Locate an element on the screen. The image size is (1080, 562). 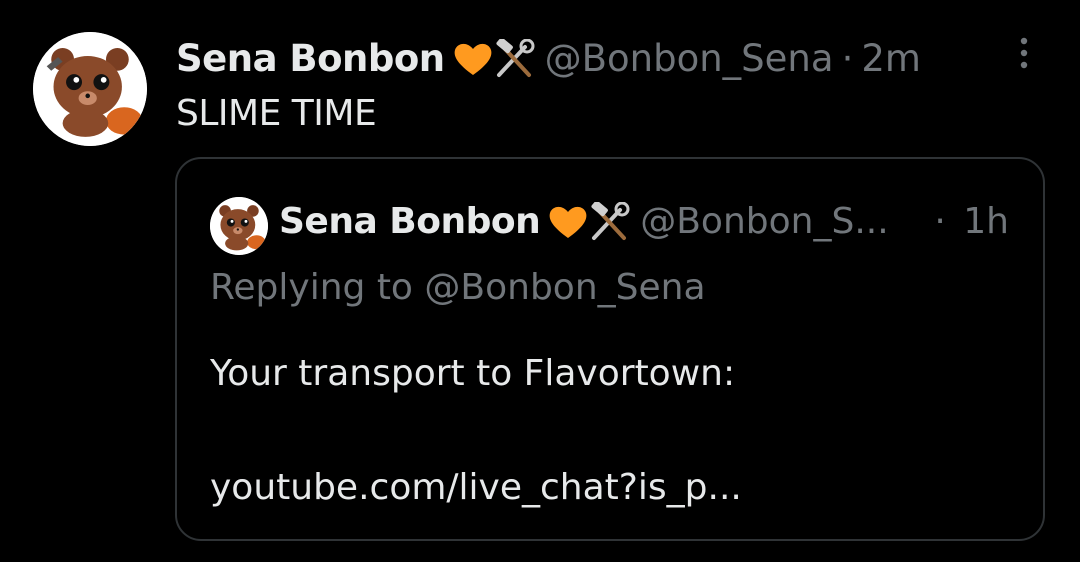
quote-time-group: · 1h is located at coordinates (971, 222).